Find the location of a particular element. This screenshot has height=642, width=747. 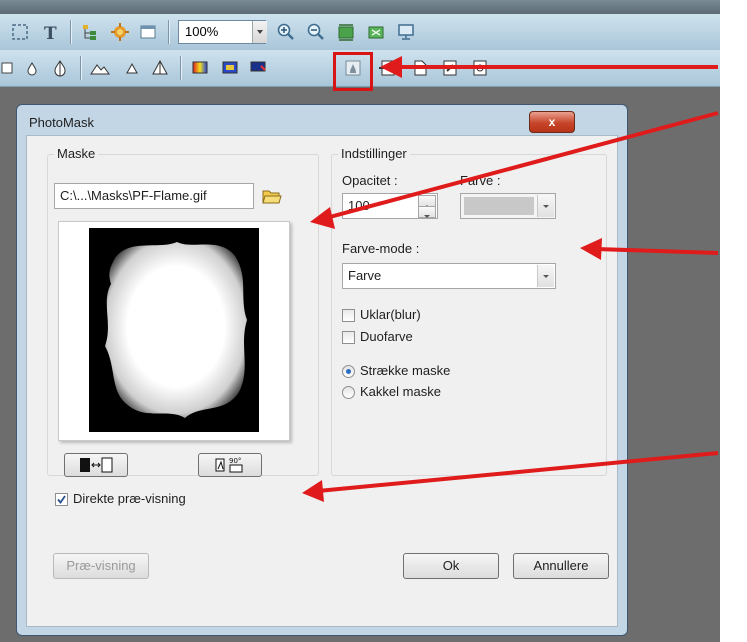

blur-checkbox is located at coordinates (348, 315).